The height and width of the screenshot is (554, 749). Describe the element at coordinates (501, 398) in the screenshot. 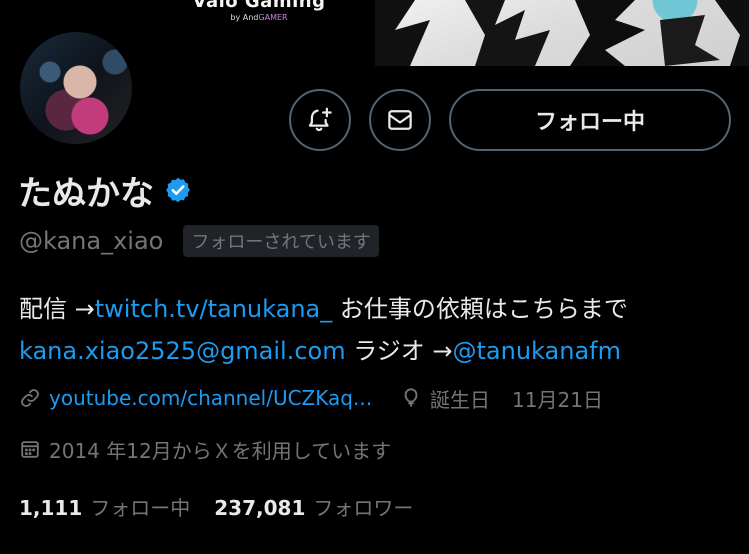

I see `birthday-item: 誕生日 11月21日` at that location.